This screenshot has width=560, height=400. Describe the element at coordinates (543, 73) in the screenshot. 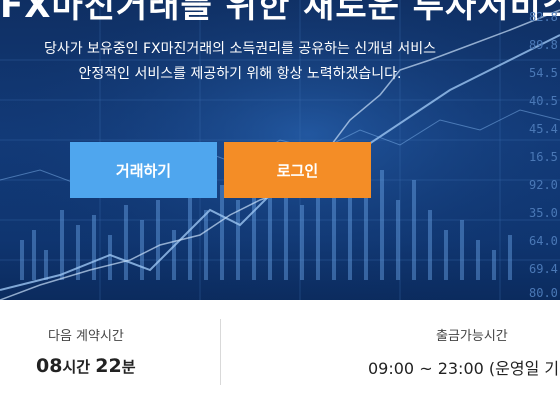

I see `axis-label: 54.5` at that location.